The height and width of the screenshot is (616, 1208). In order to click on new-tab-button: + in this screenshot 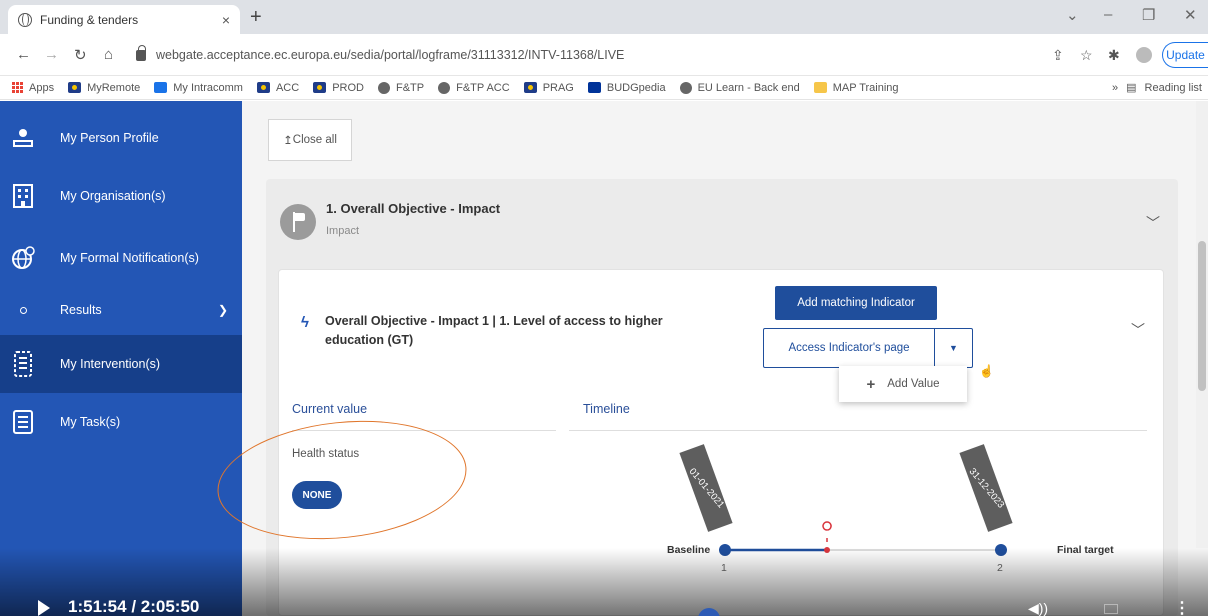, I will do `click(256, 17)`.